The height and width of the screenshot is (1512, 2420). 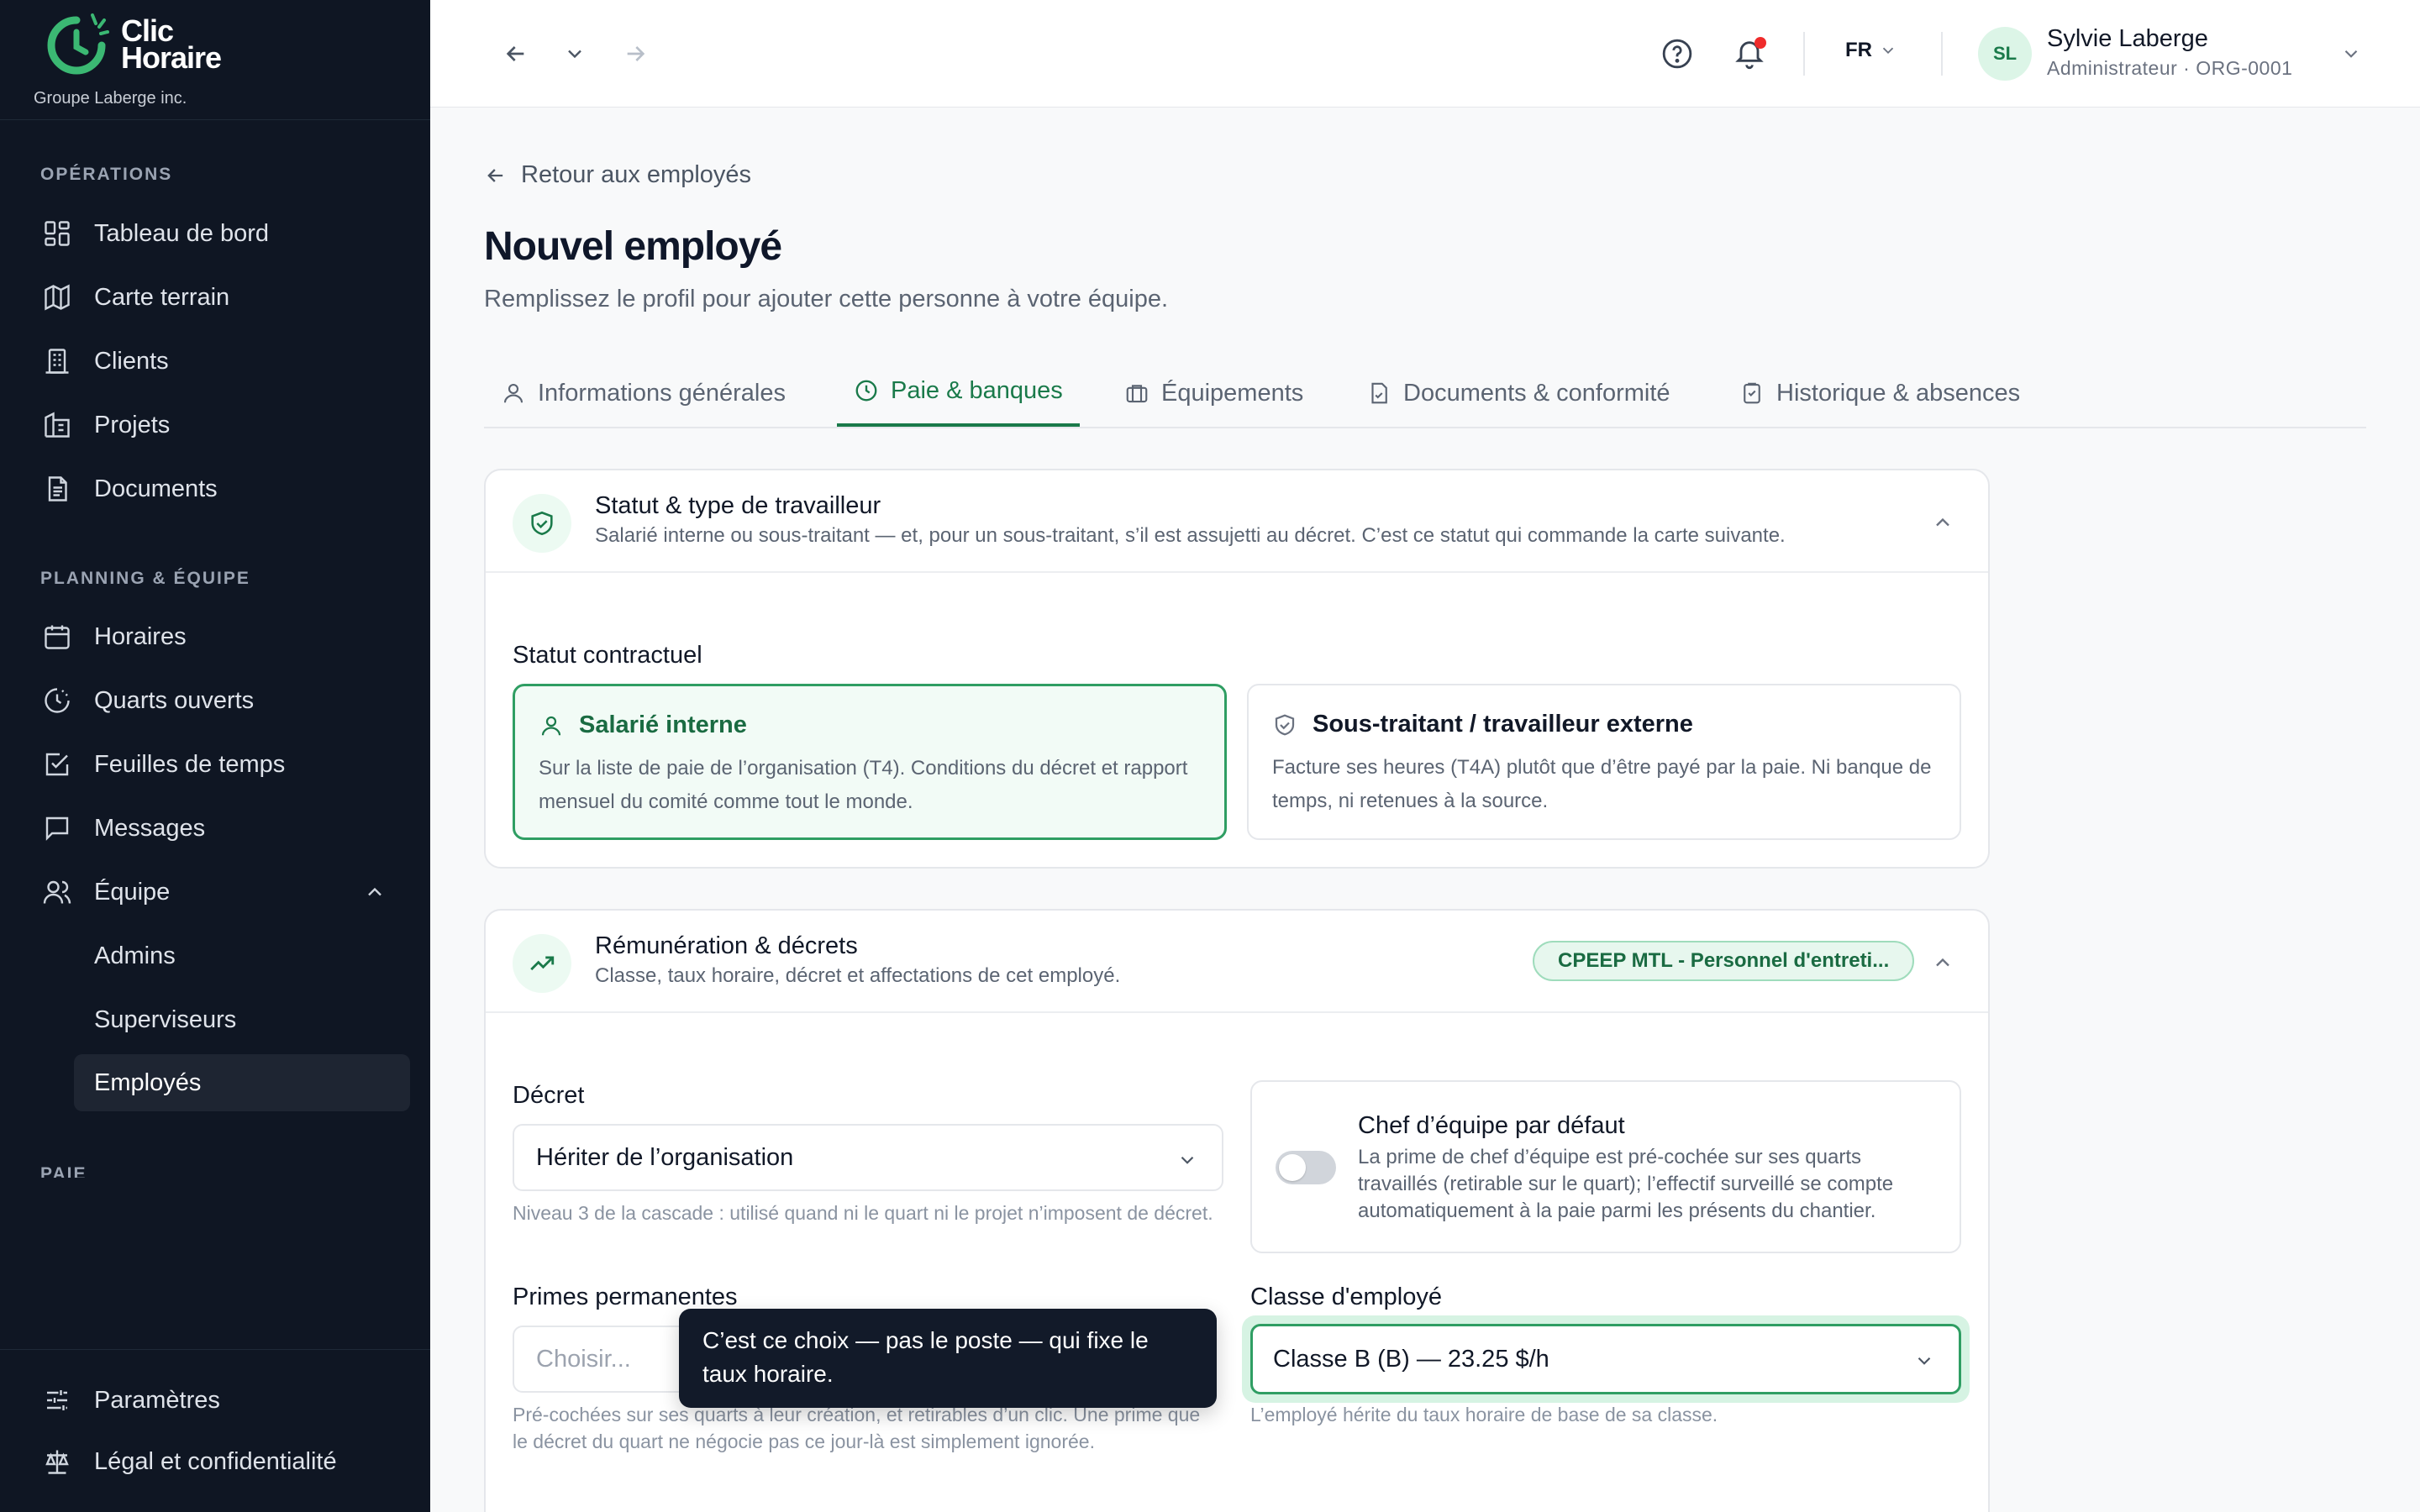 I want to click on sidebar-item-tableau-de-bord: Tableau de bord, so click(x=225, y=233).